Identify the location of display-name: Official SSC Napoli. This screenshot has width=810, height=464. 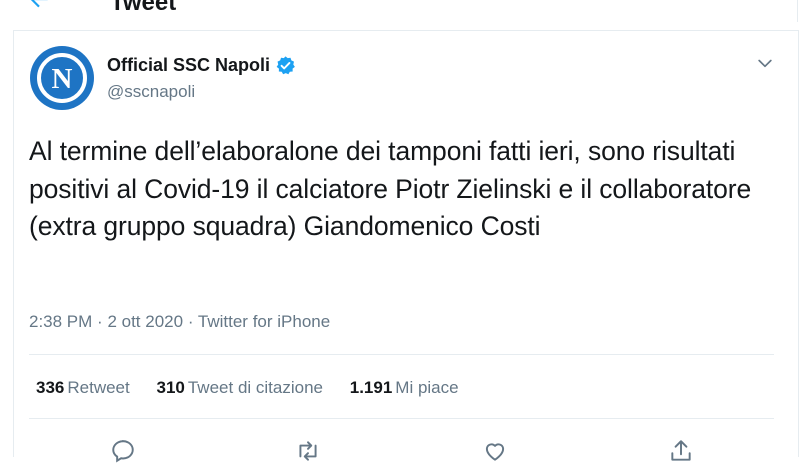
(188, 65).